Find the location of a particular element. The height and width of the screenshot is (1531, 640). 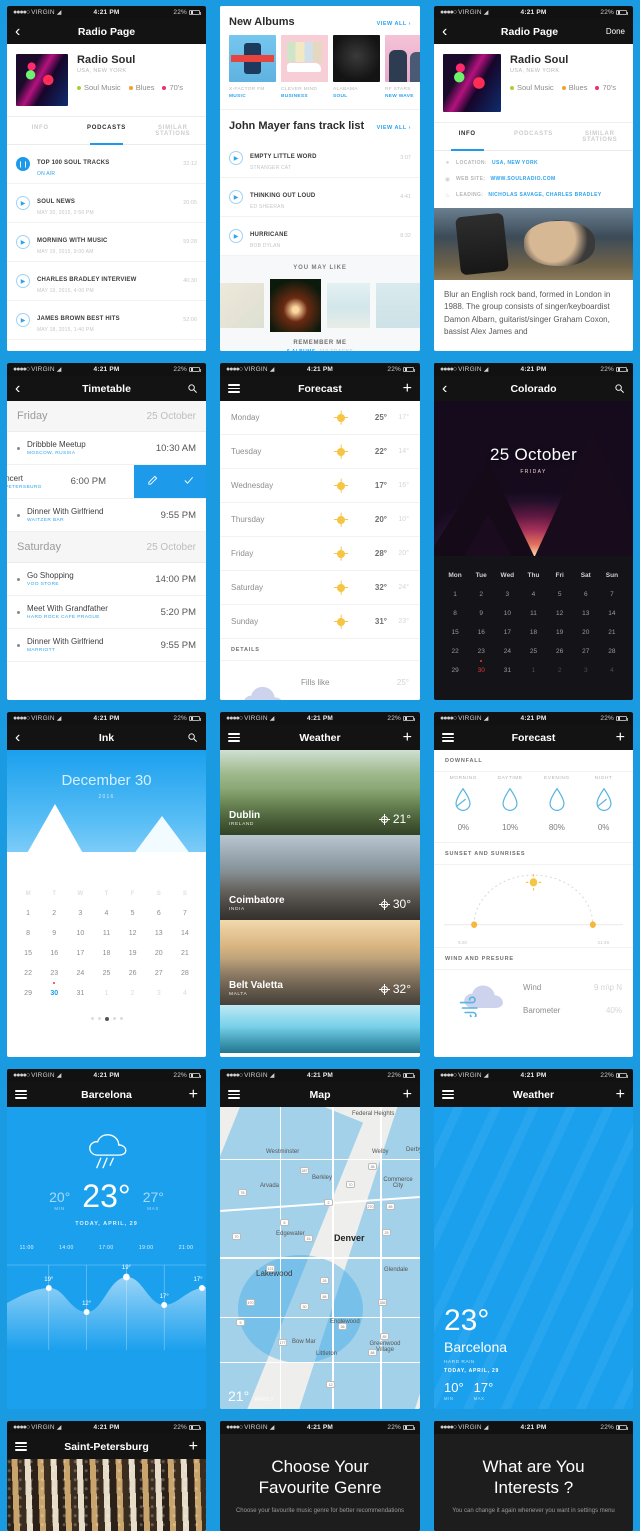

list-item: Dinner With Girlfriend WAITZER BAR 9:55 PM is located at coordinates (106, 515).